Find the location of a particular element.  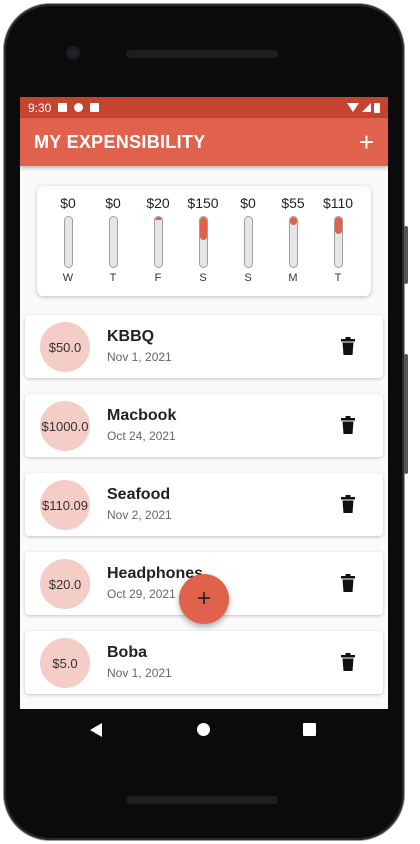

chart-bar-column: $0 W is located at coordinates (68, 239).